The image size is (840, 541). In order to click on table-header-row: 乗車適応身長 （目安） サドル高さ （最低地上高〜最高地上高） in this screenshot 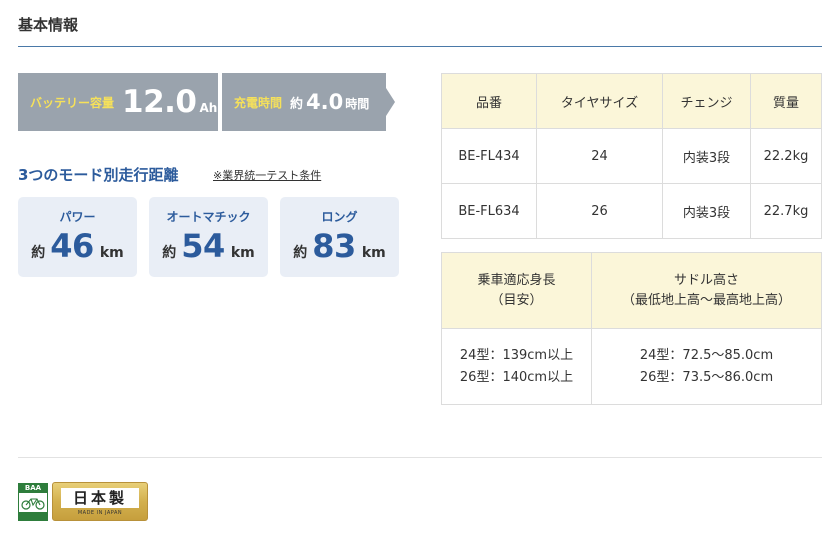, I will do `click(631, 290)`.